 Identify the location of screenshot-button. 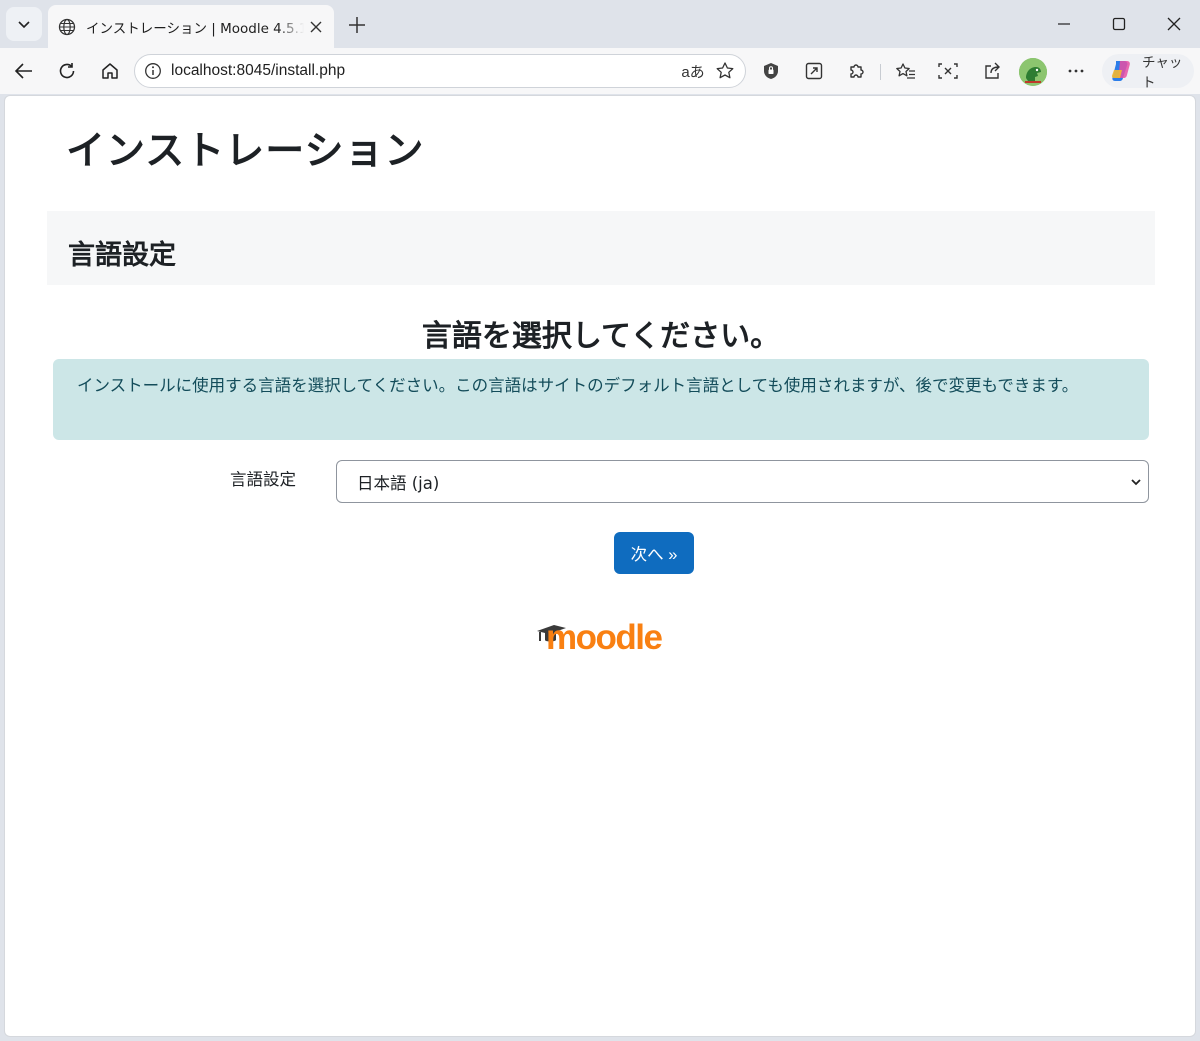
(948, 71).